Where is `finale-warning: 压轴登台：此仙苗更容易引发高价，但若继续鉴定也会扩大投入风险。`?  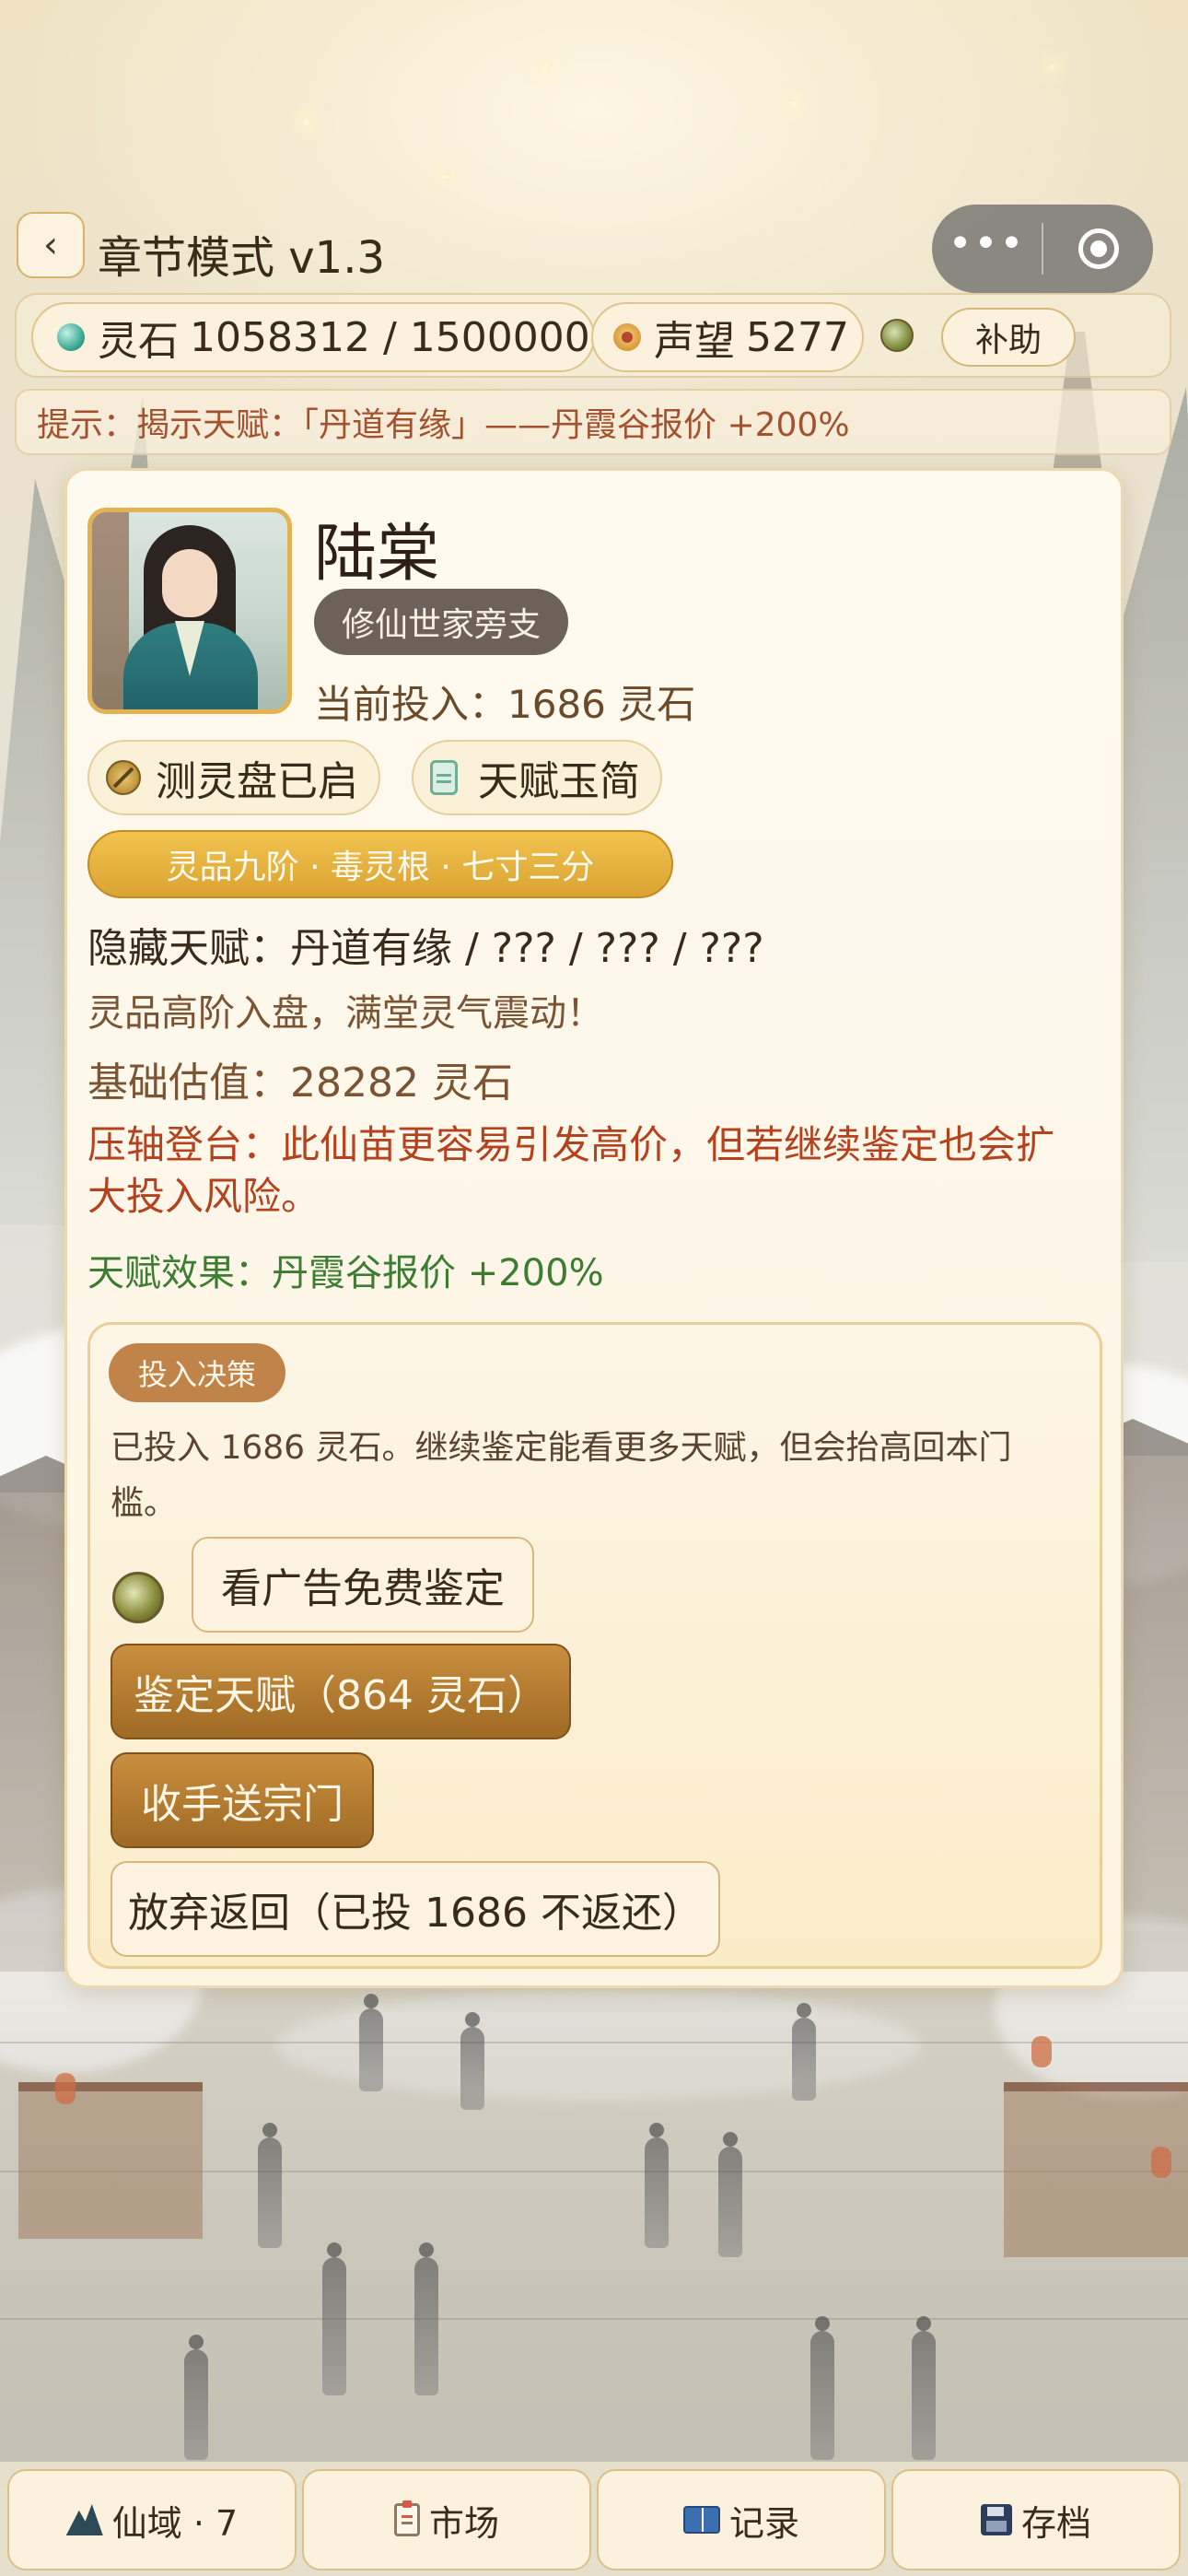
finale-warning: 压轴登台：此仙苗更容易引发高价，但若继续鉴定也会扩大投入风险。 is located at coordinates (571, 1170).